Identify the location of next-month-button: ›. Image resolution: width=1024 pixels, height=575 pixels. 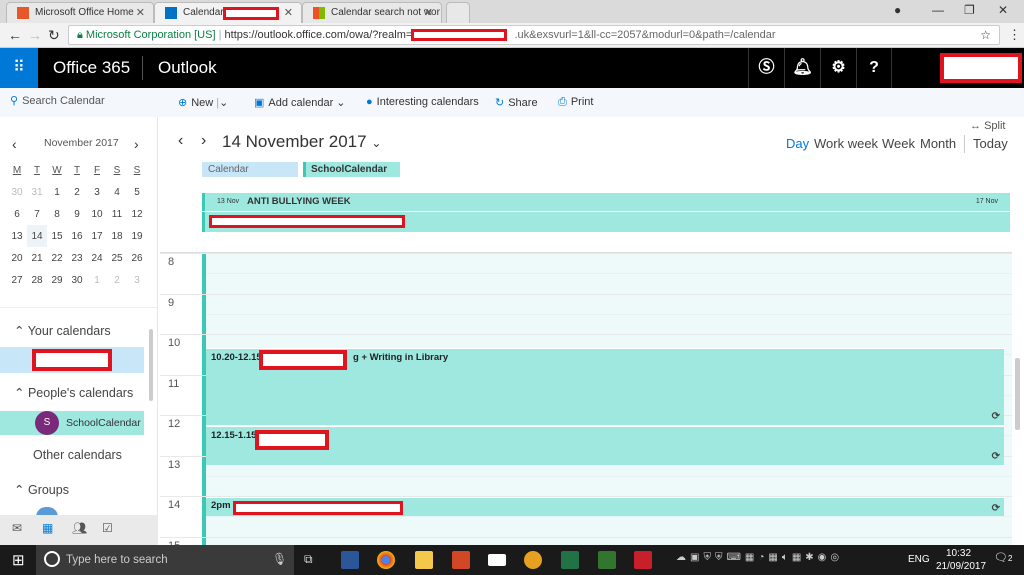
(136, 144).